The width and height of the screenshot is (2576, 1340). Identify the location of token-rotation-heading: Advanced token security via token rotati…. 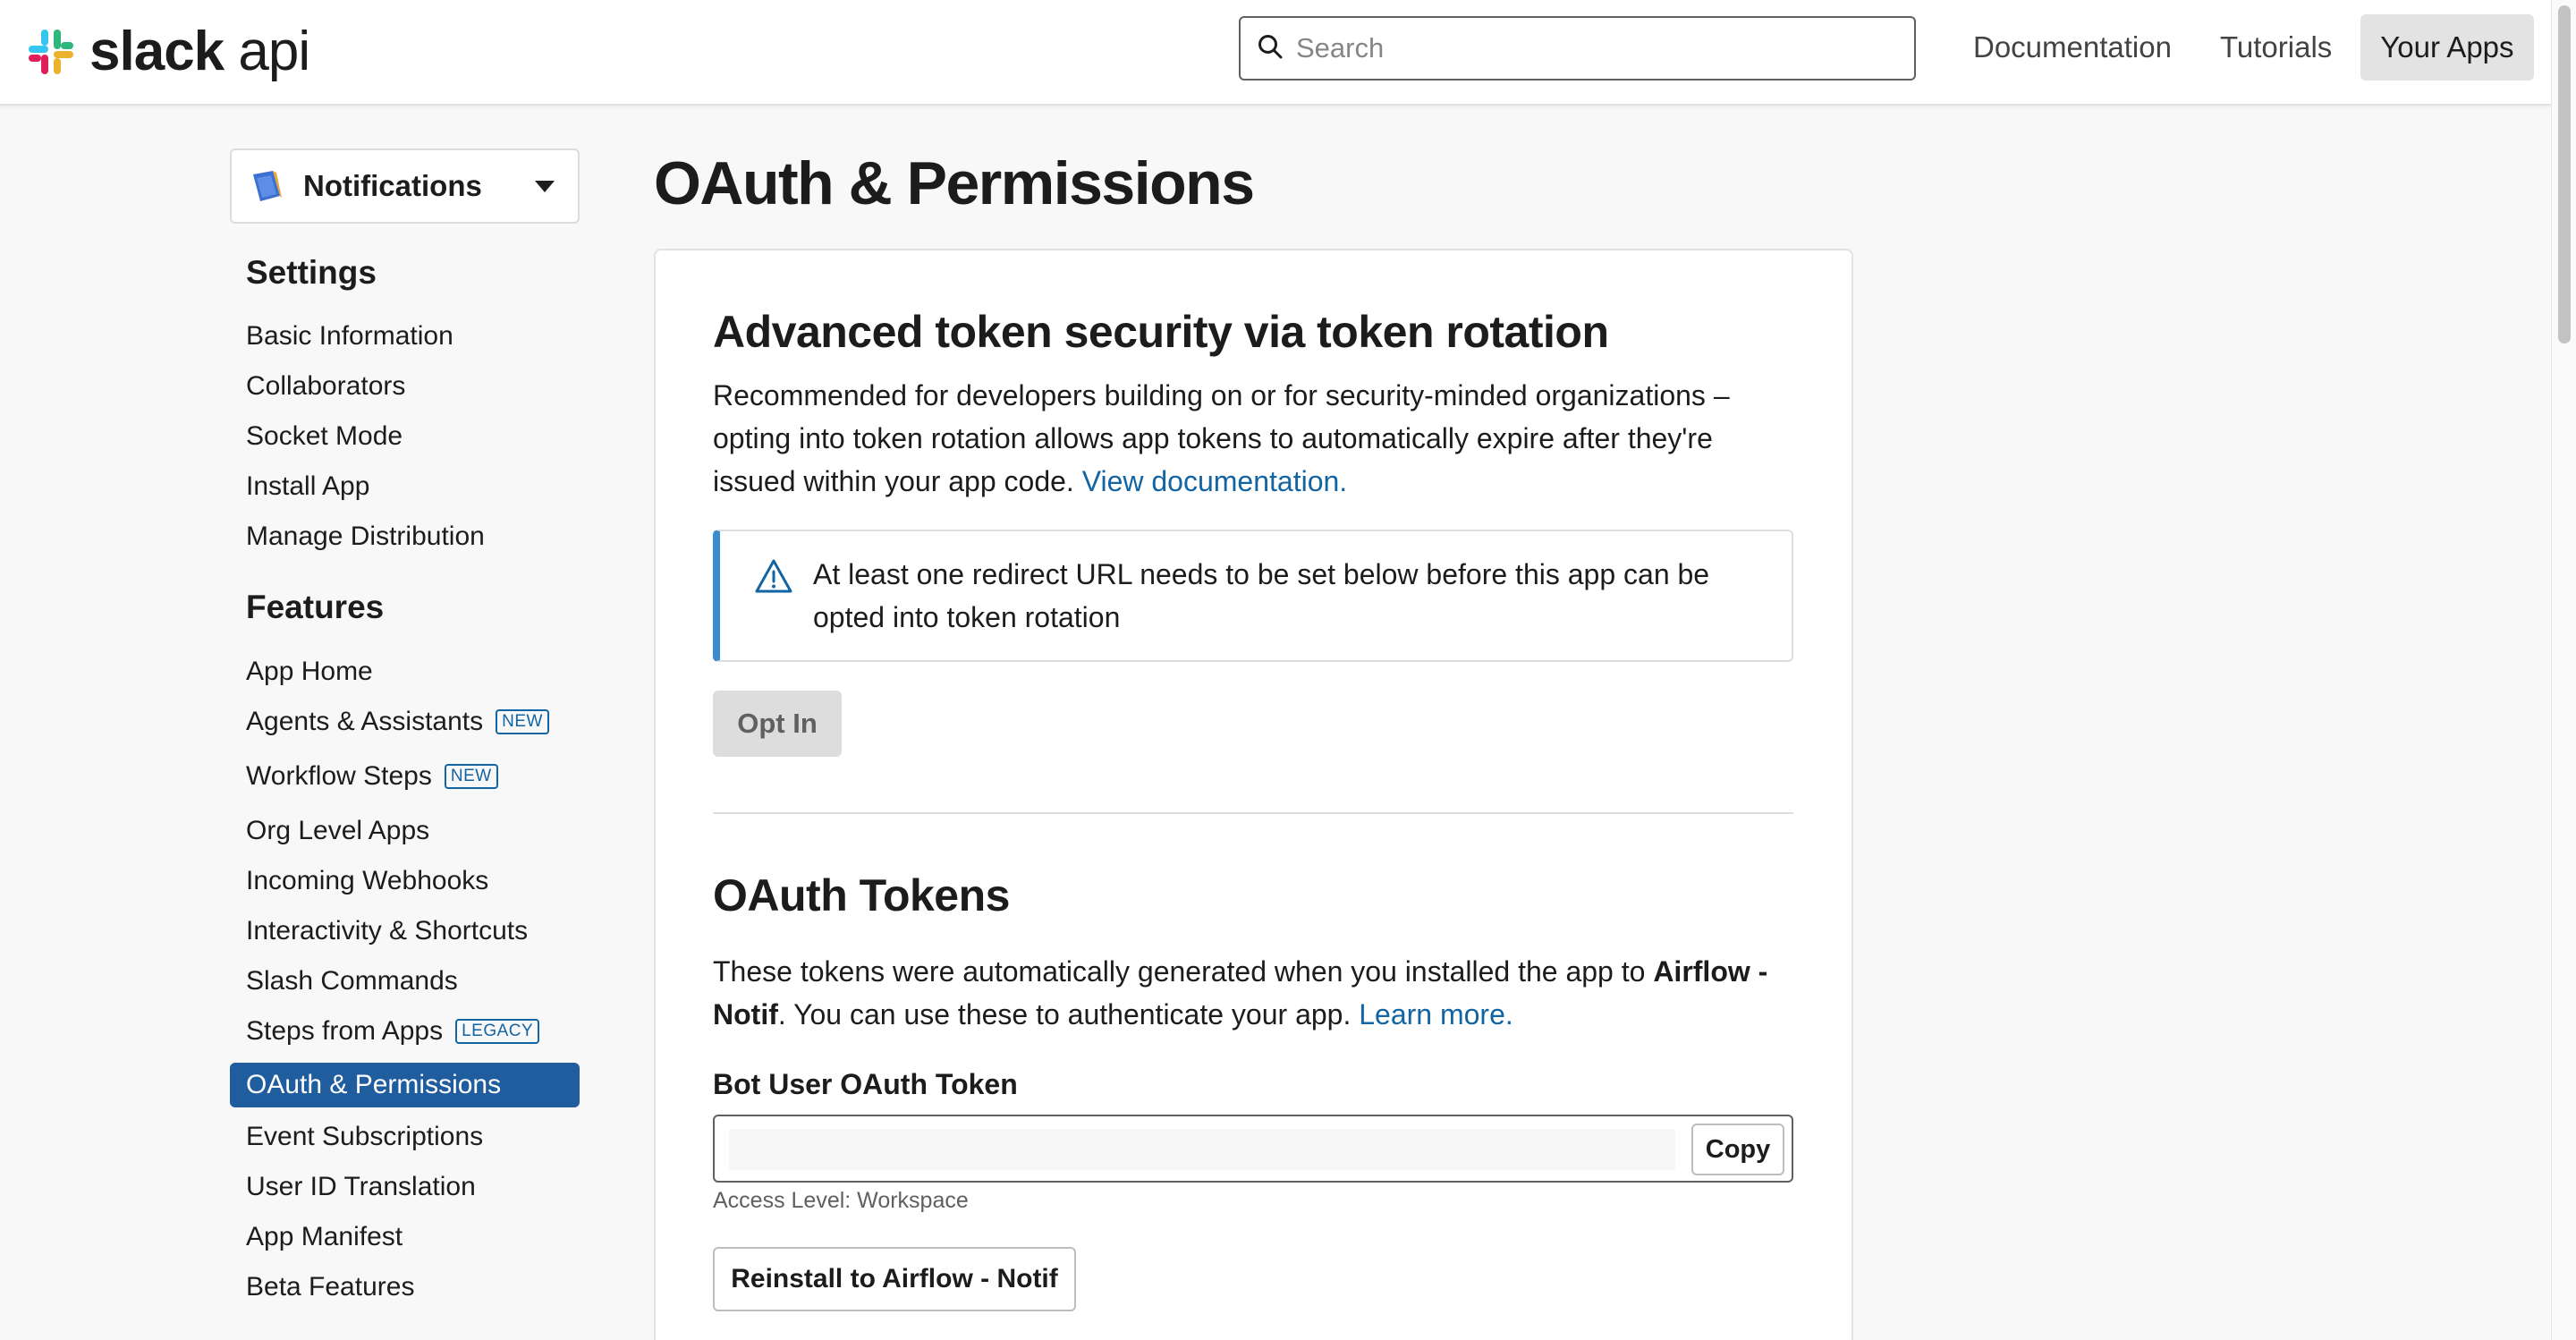
(1161, 332).